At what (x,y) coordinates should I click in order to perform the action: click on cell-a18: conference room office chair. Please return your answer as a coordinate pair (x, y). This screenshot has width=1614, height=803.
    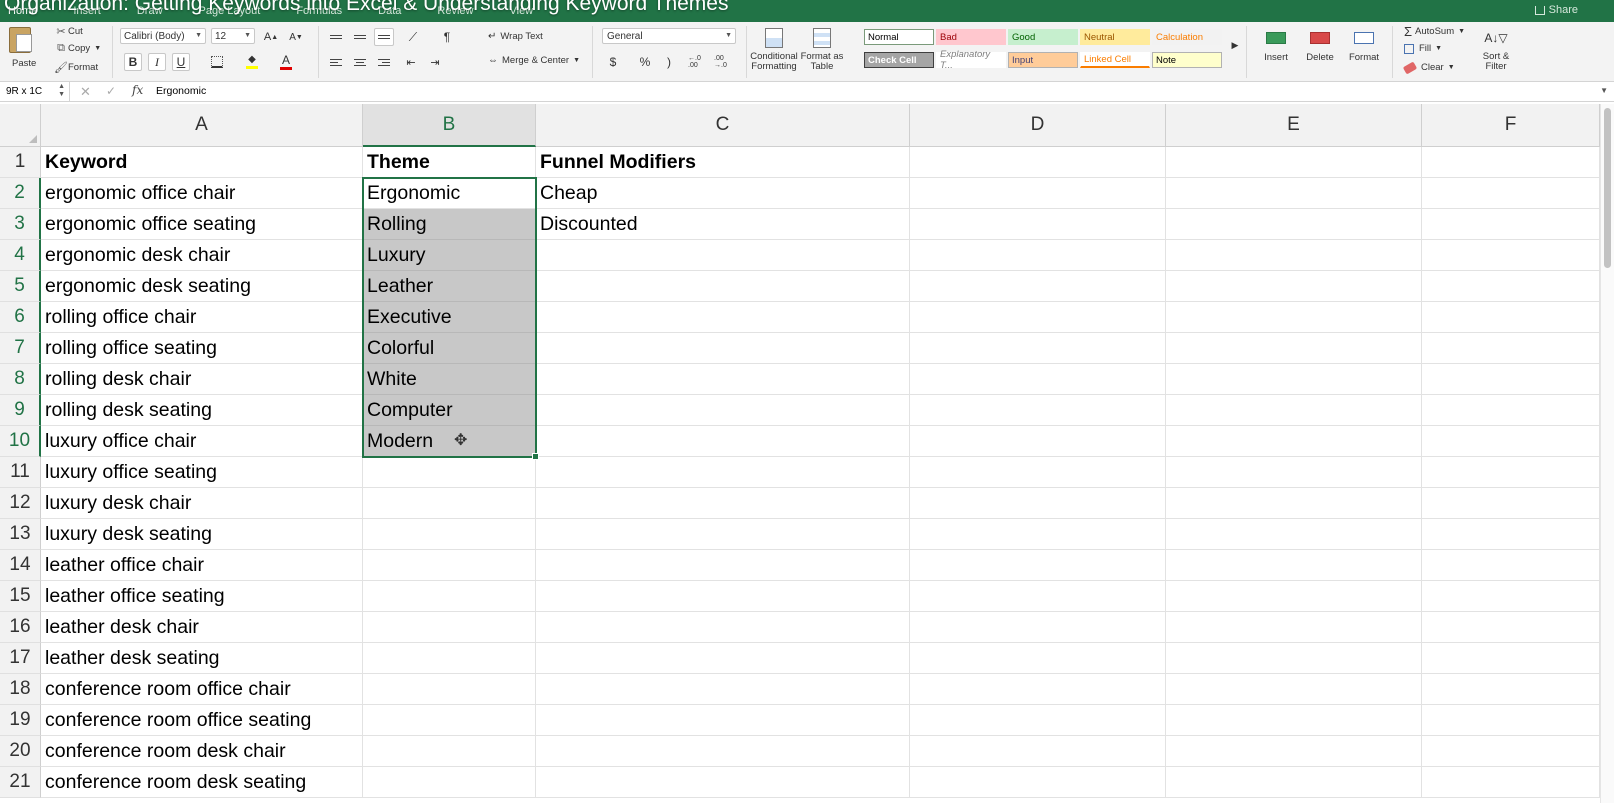
    Looking at the image, I should click on (202, 689).